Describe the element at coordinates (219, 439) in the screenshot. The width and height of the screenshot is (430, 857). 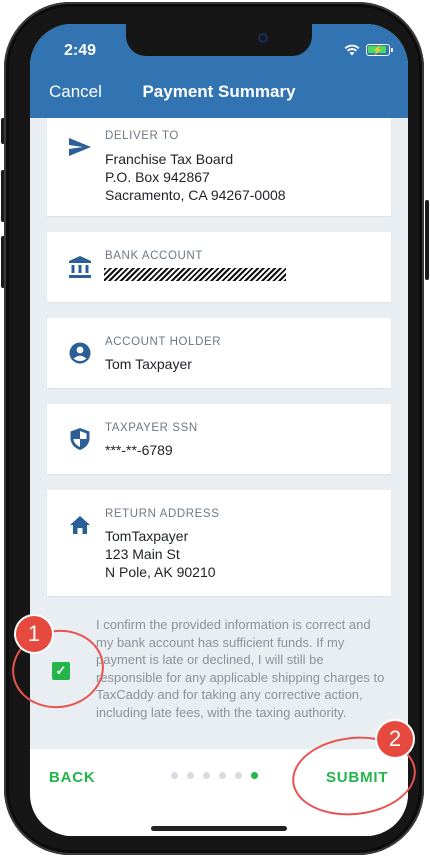
I see `taxpayer-ssn-card: TAXPAYER SSN ***-**-6789` at that location.